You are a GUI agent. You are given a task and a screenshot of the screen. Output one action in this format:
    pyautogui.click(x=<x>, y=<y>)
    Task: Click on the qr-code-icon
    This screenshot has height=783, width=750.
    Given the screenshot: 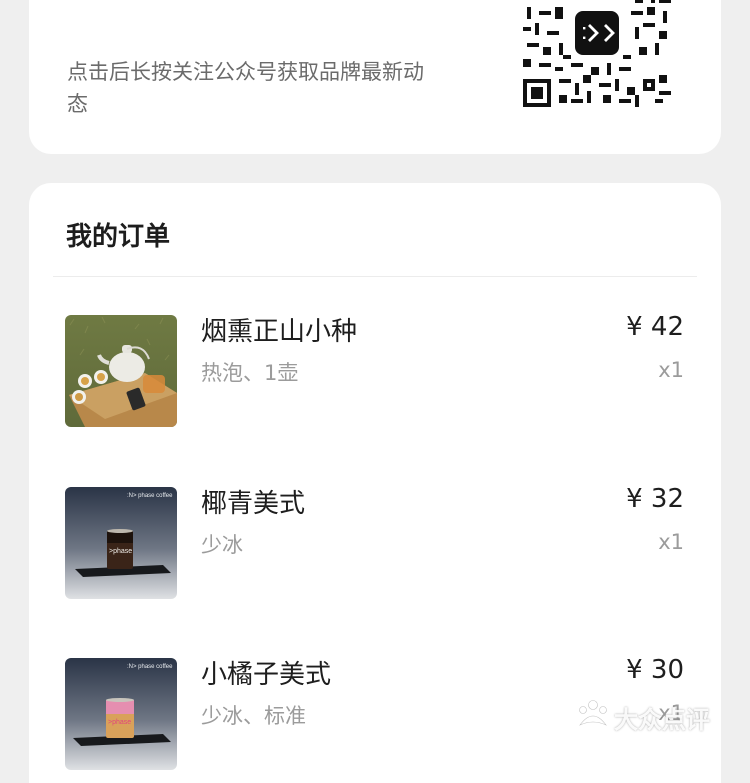 What is the action you would take?
    pyautogui.click(x=597, y=53)
    